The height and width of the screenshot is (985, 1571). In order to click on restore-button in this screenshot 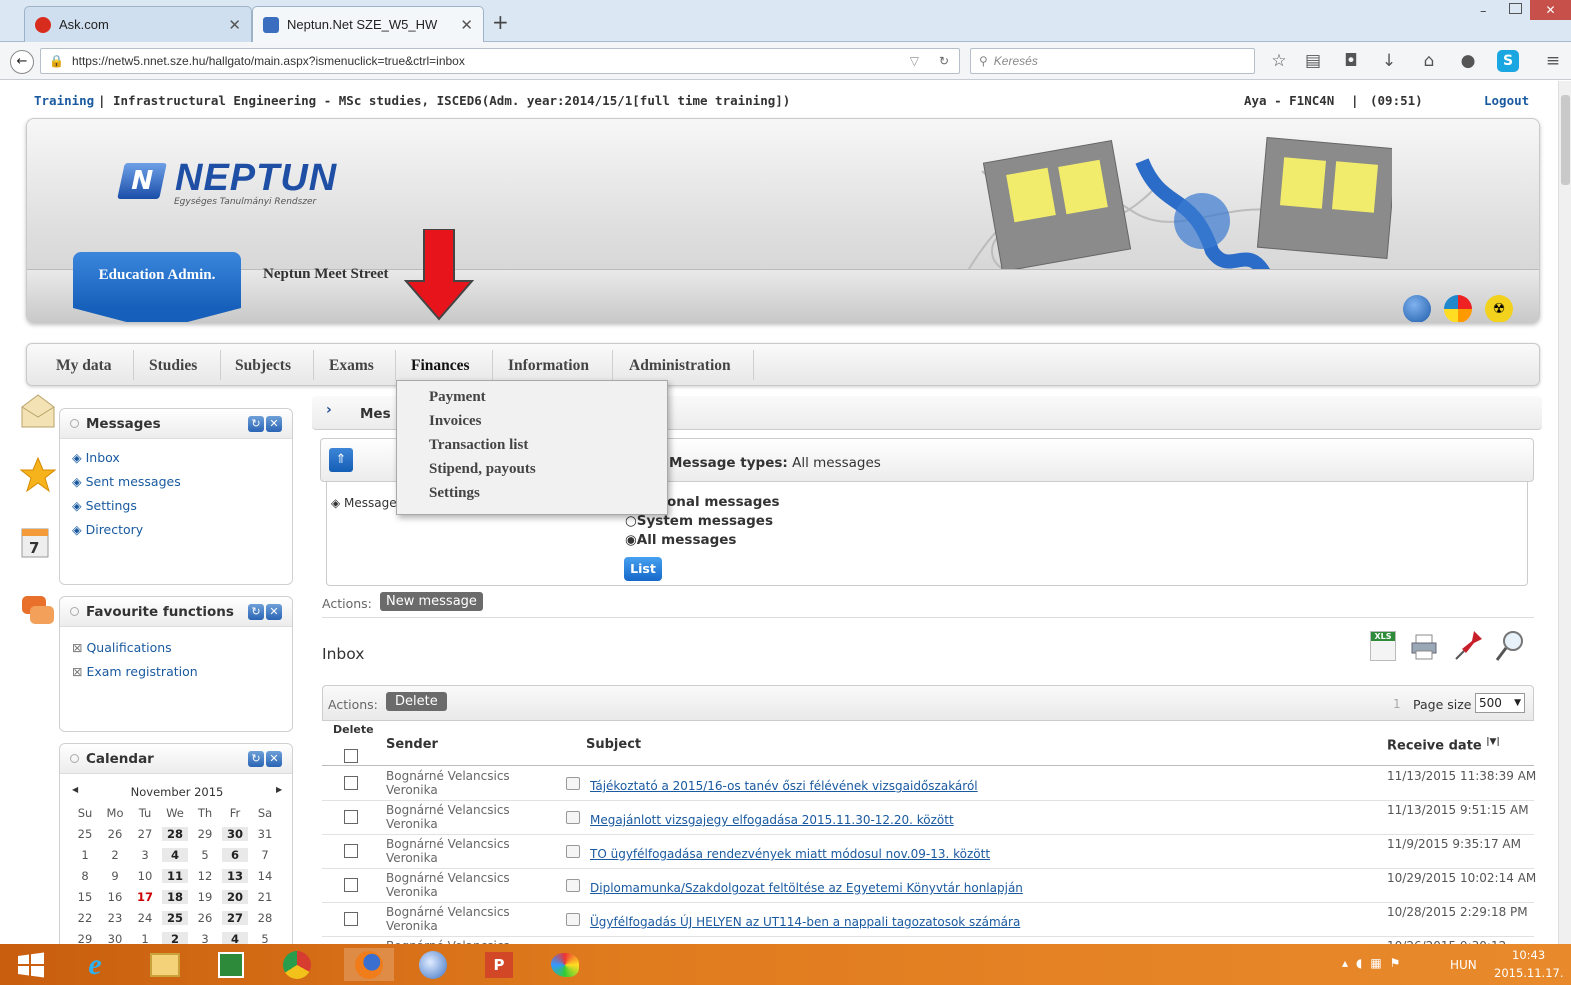, I will do `click(1515, 8)`.